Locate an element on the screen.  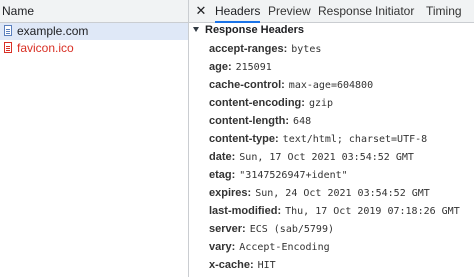
request-name: favicon.ico is located at coordinates (45, 48).